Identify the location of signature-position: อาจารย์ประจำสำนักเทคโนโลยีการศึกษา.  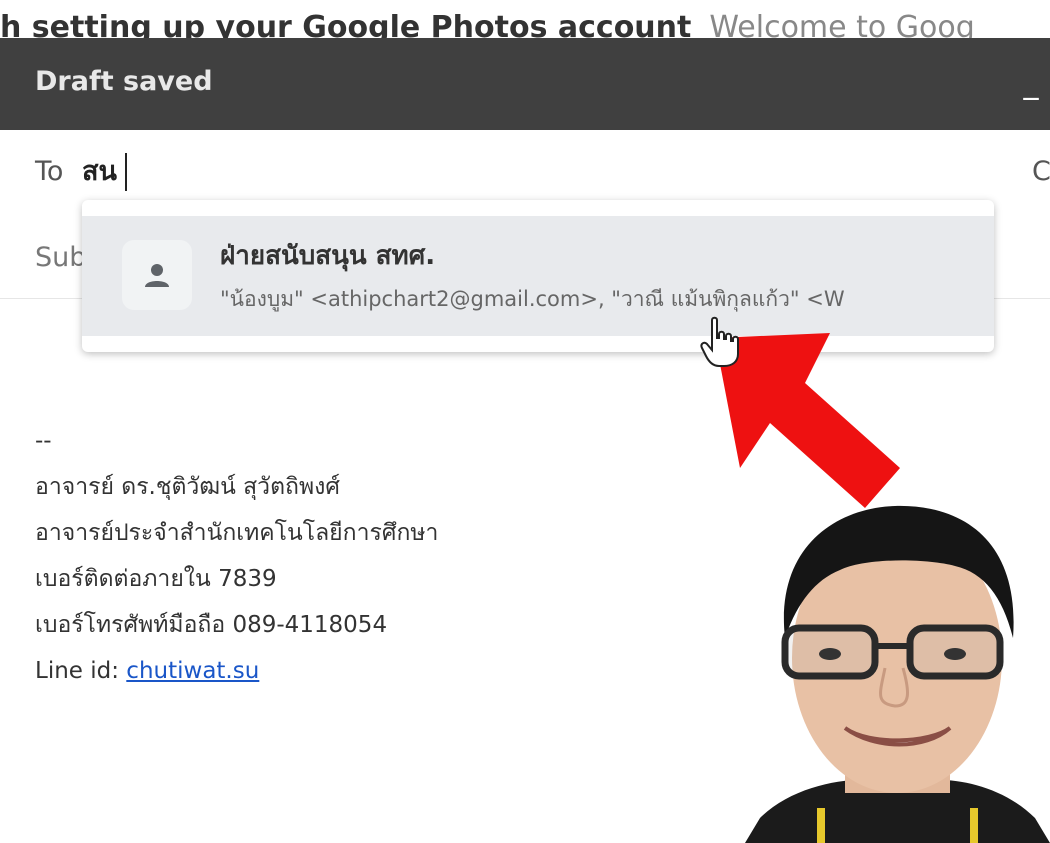
(237, 533).